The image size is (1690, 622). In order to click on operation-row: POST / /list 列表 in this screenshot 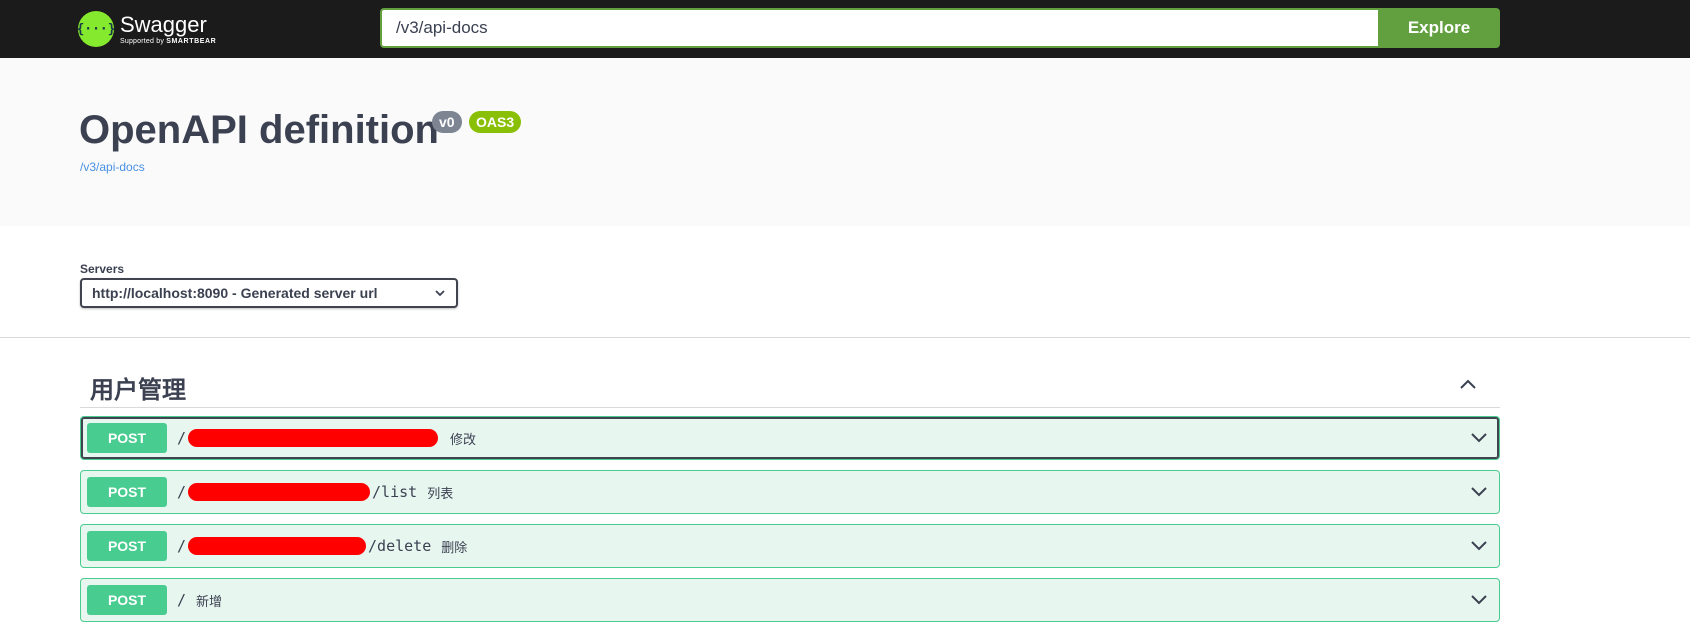, I will do `click(790, 492)`.